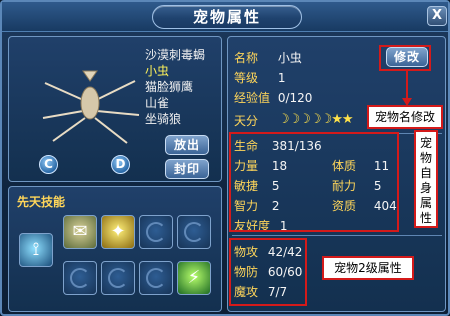  What do you see at coordinates (314, 182) in the screenshot?
I see `self-attrs-highlight-box` at bounding box center [314, 182].